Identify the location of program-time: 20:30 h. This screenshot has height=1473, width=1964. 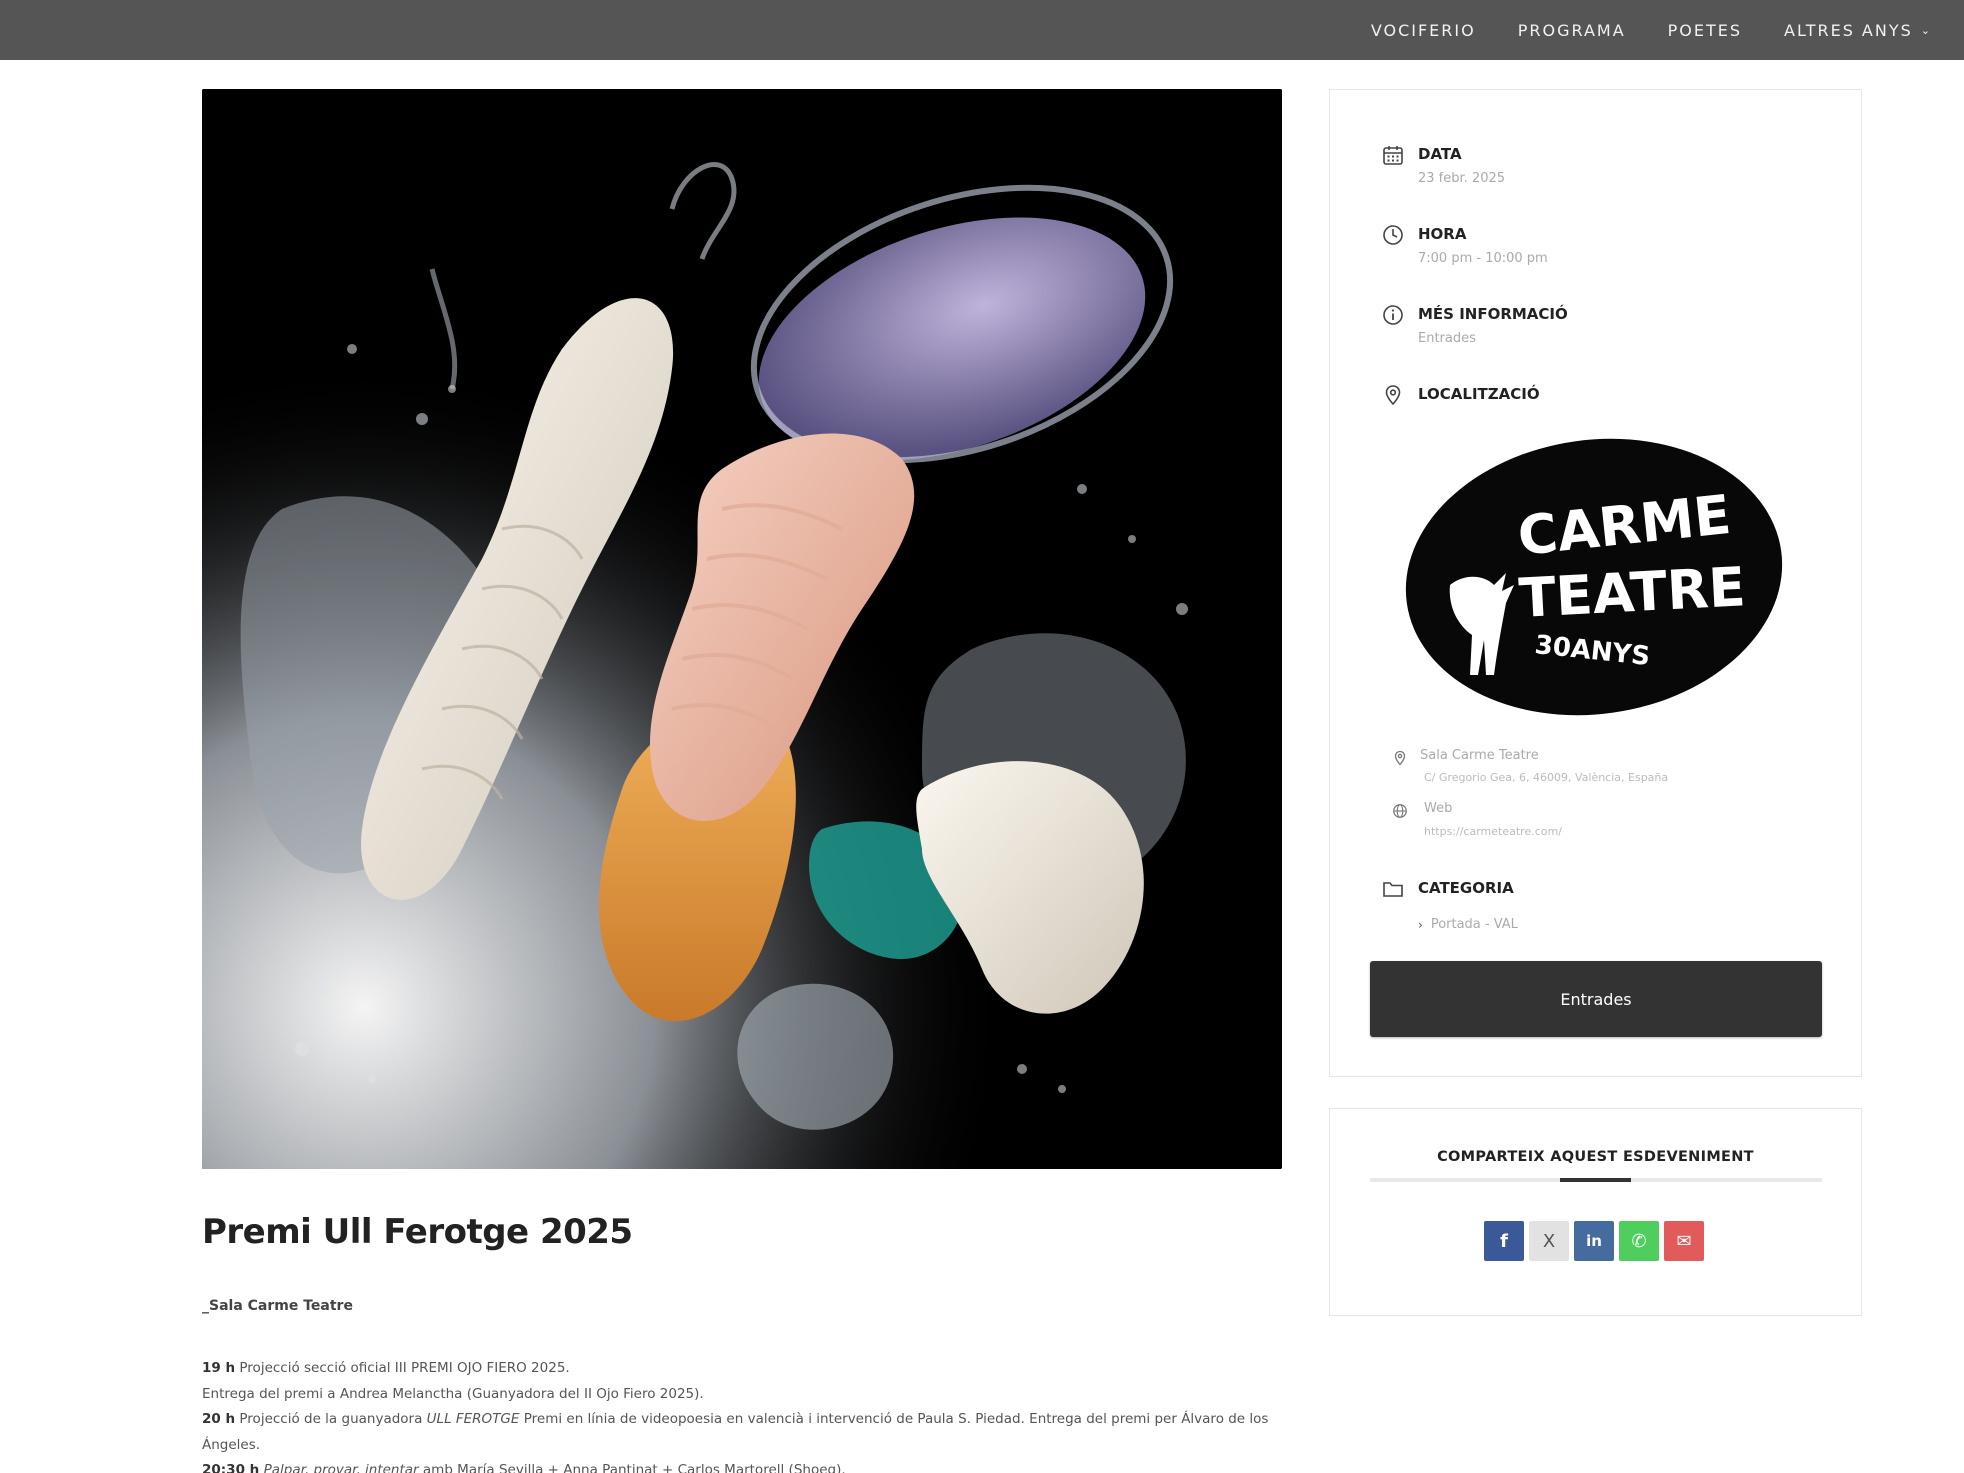
(231, 1467).